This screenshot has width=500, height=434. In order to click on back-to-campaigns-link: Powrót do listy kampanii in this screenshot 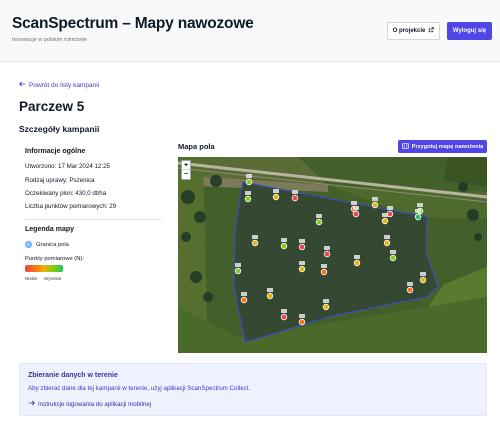, I will do `click(59, 85)`.